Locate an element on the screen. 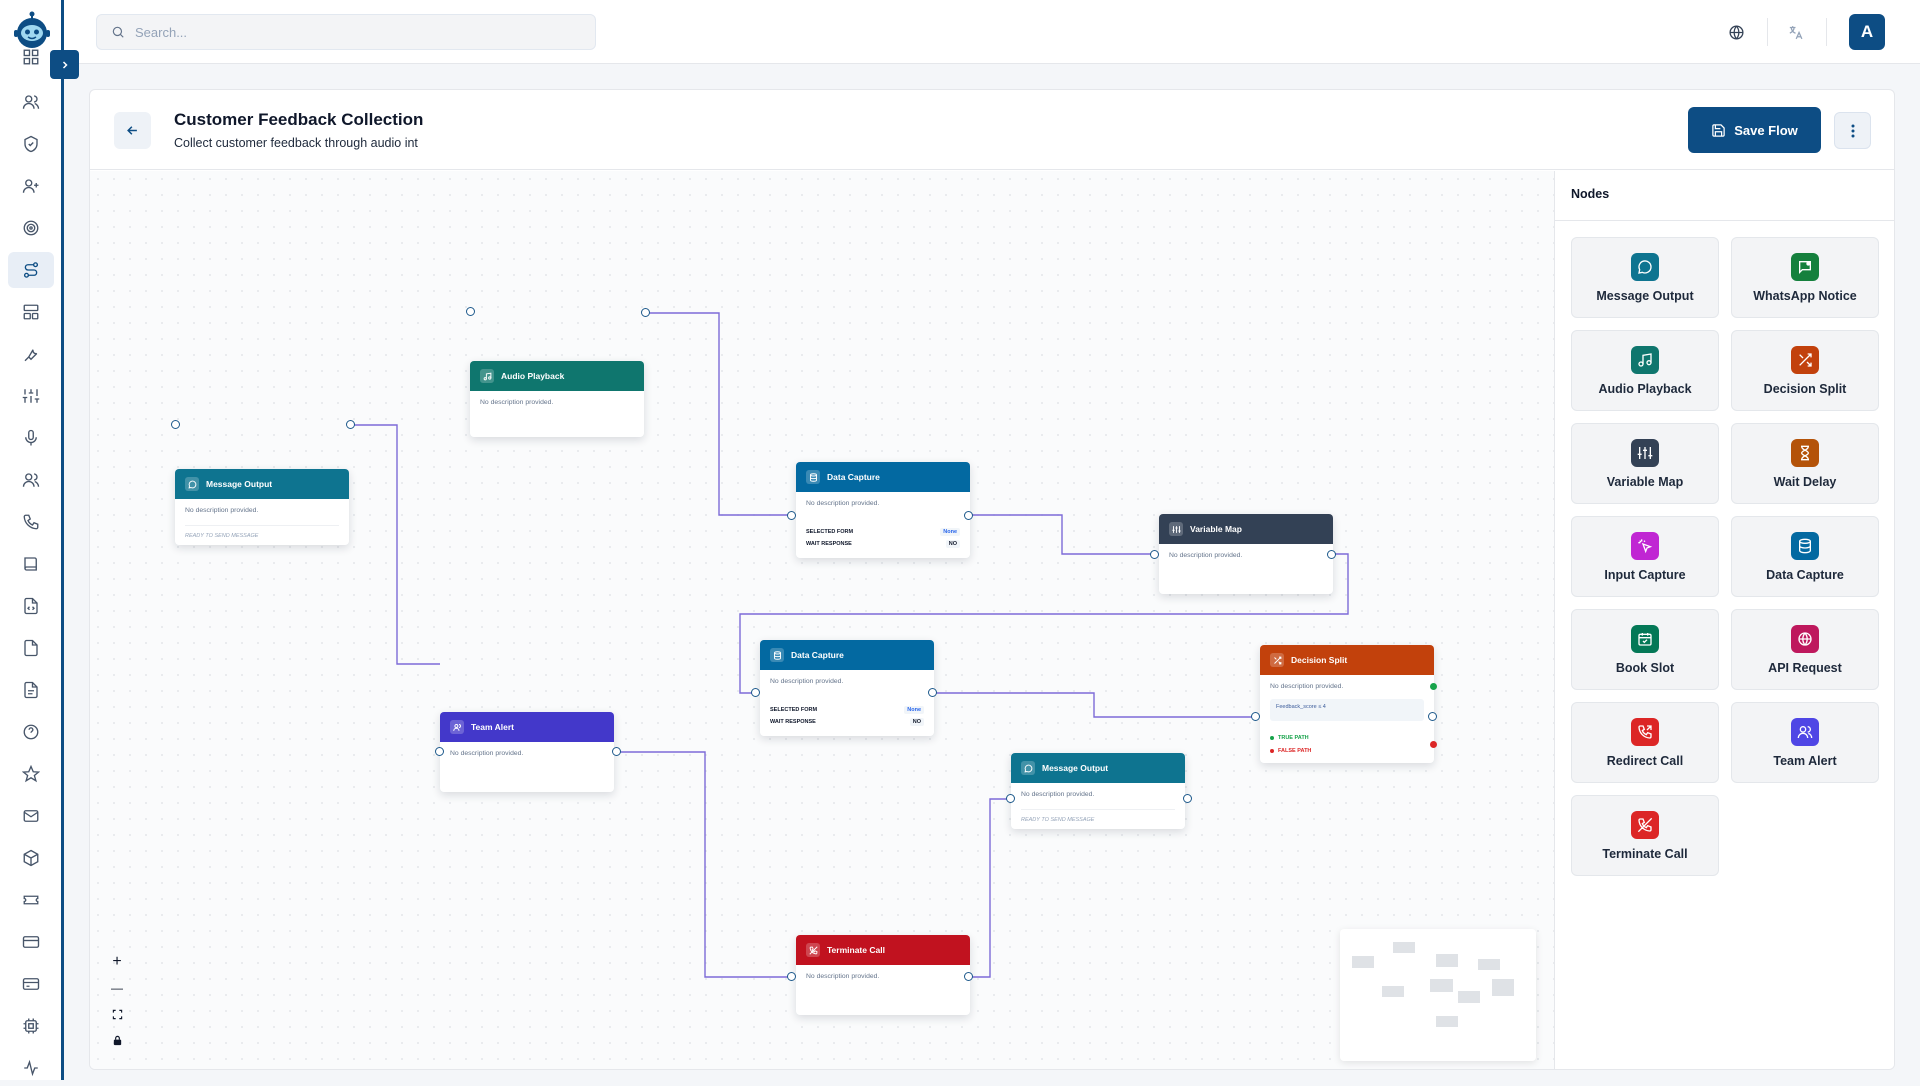 Image resolution: width=1920 pixels, height=1086 pixels. sidebar-item-knowledge is located at coordinates (31, 564).